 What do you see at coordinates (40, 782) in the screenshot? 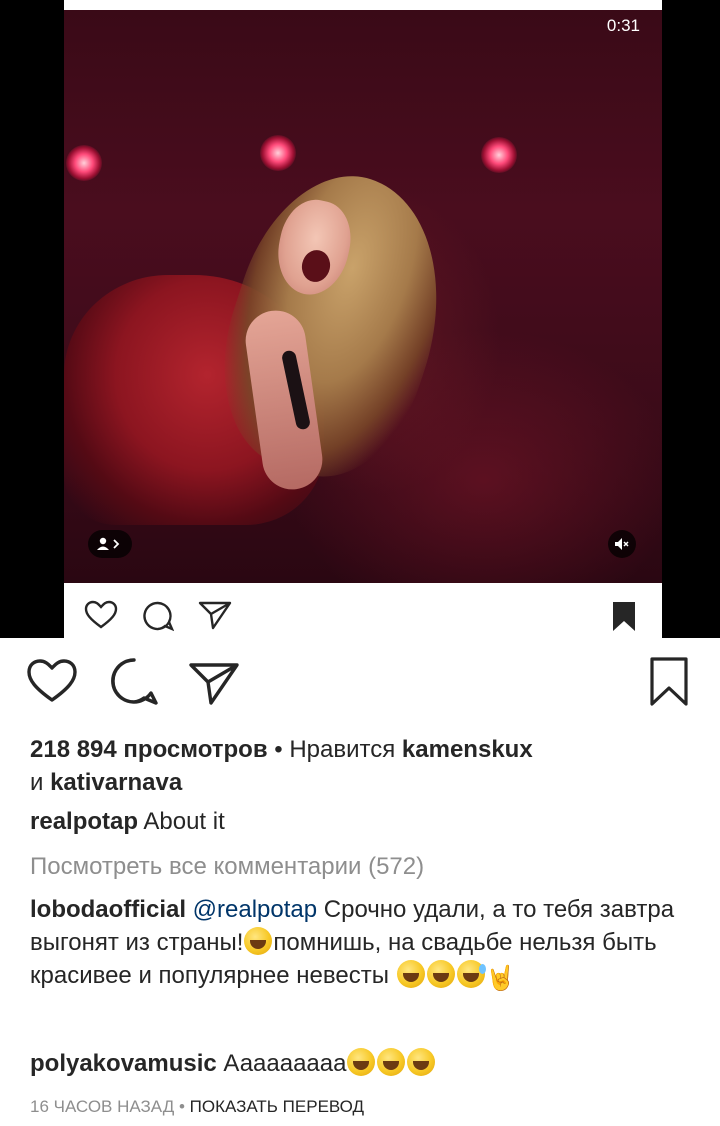
I see `liked-and-label: и` at bounding box center [40, 782].